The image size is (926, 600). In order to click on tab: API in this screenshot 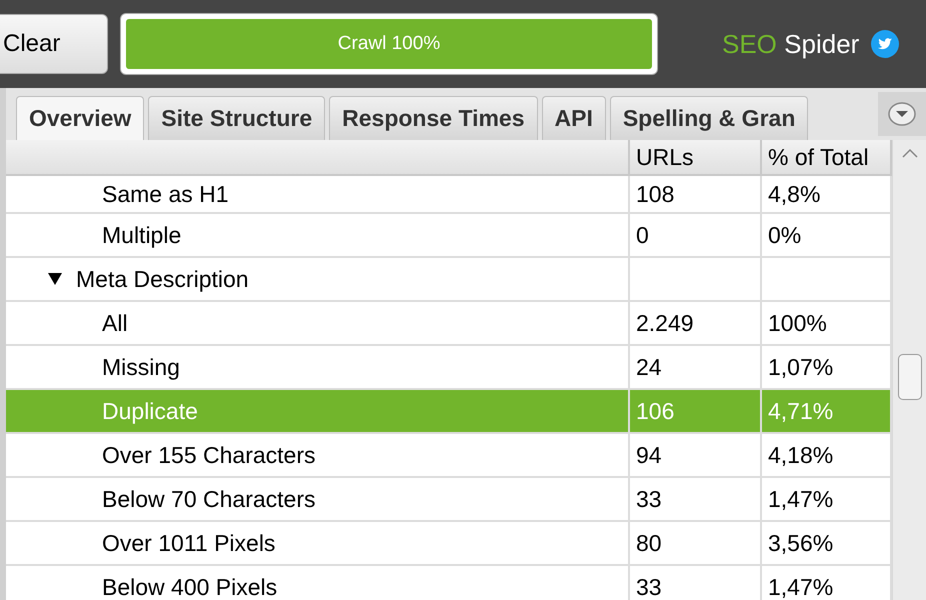, I will do `click(574, 118)`.